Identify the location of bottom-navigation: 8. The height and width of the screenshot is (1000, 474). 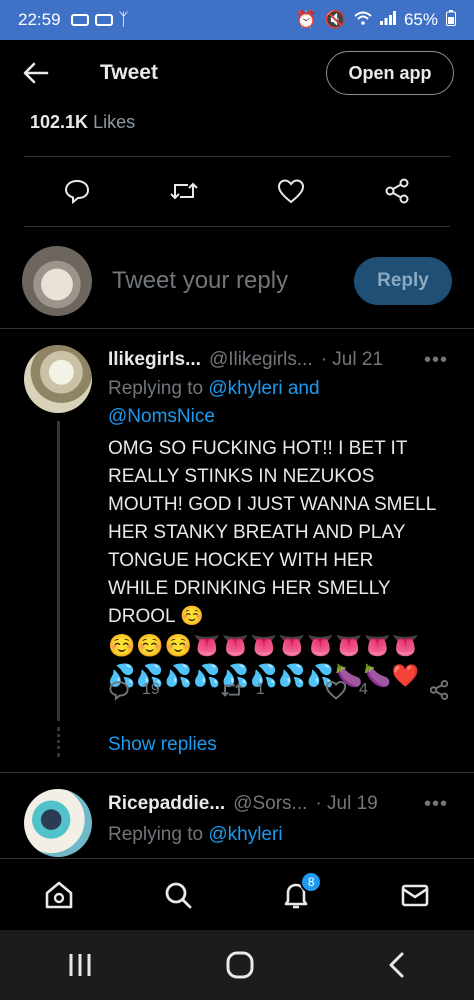
(237, 894).